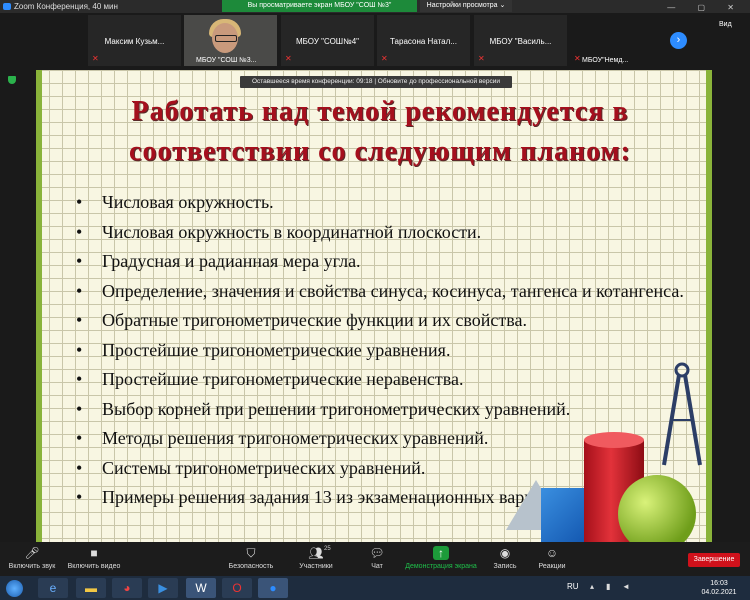 Image resolution: width=750 pixels, height=600 pixels. Describe the element at coordinates (592, 586) in the screenshot. I see `tray-arrow-icon: ▴` at that location.